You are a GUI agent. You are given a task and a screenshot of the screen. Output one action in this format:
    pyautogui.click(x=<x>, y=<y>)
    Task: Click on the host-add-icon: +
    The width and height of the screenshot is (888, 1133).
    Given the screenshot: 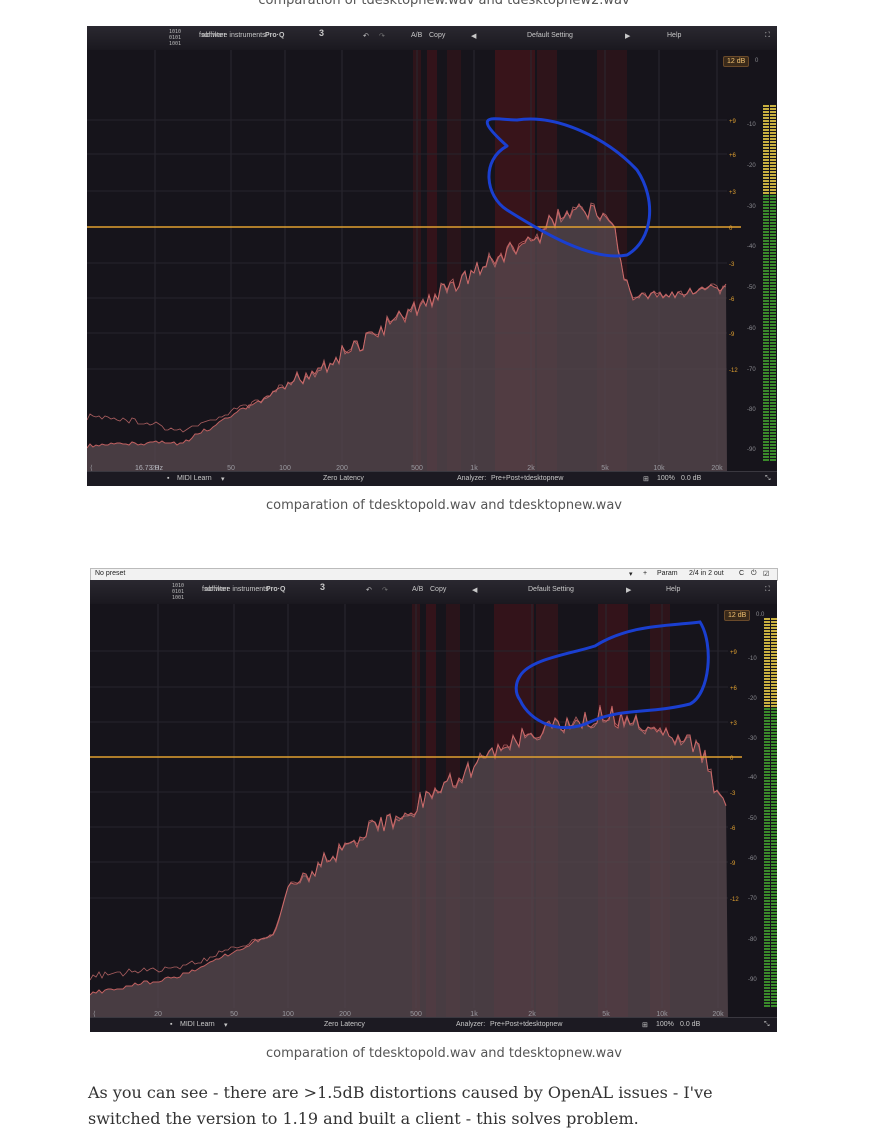 What is the action you would take?
    pyautogui.click(x=645, y=573)
    